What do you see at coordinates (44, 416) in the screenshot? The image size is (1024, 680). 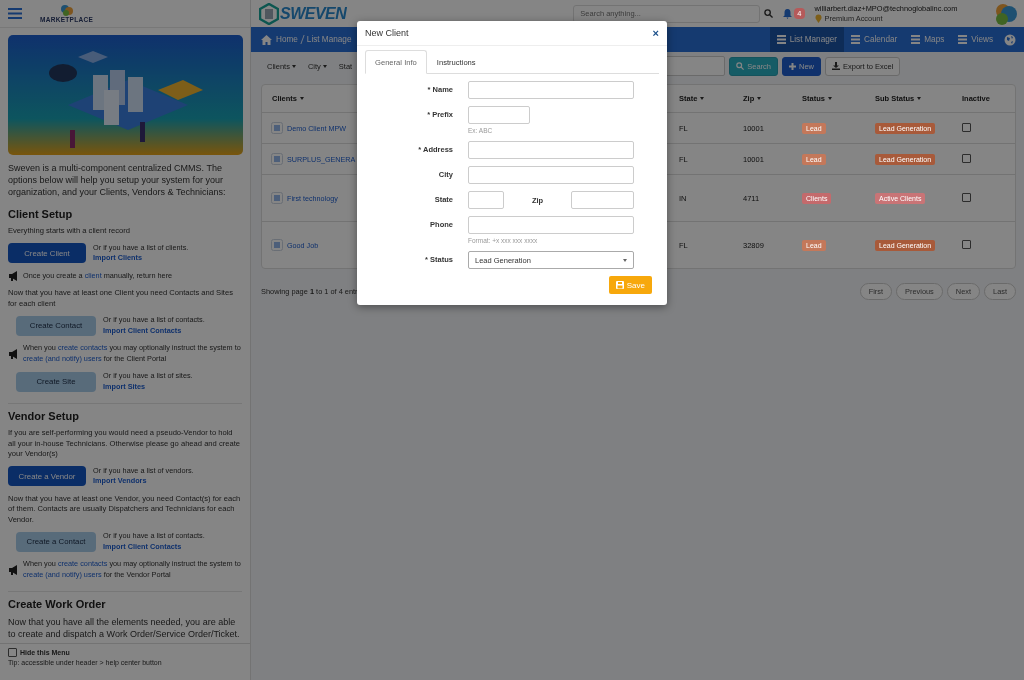 I see `section-heading: Vendor Setup` at bounding box center [44, 416].